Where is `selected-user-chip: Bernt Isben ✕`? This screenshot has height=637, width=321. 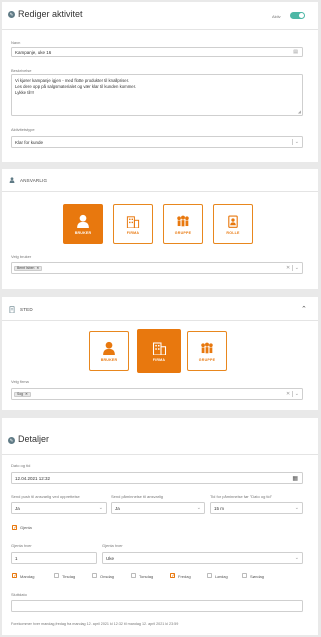 selected-user-chip: Bernt Isben ✕ is located at coordinates (28, 268).